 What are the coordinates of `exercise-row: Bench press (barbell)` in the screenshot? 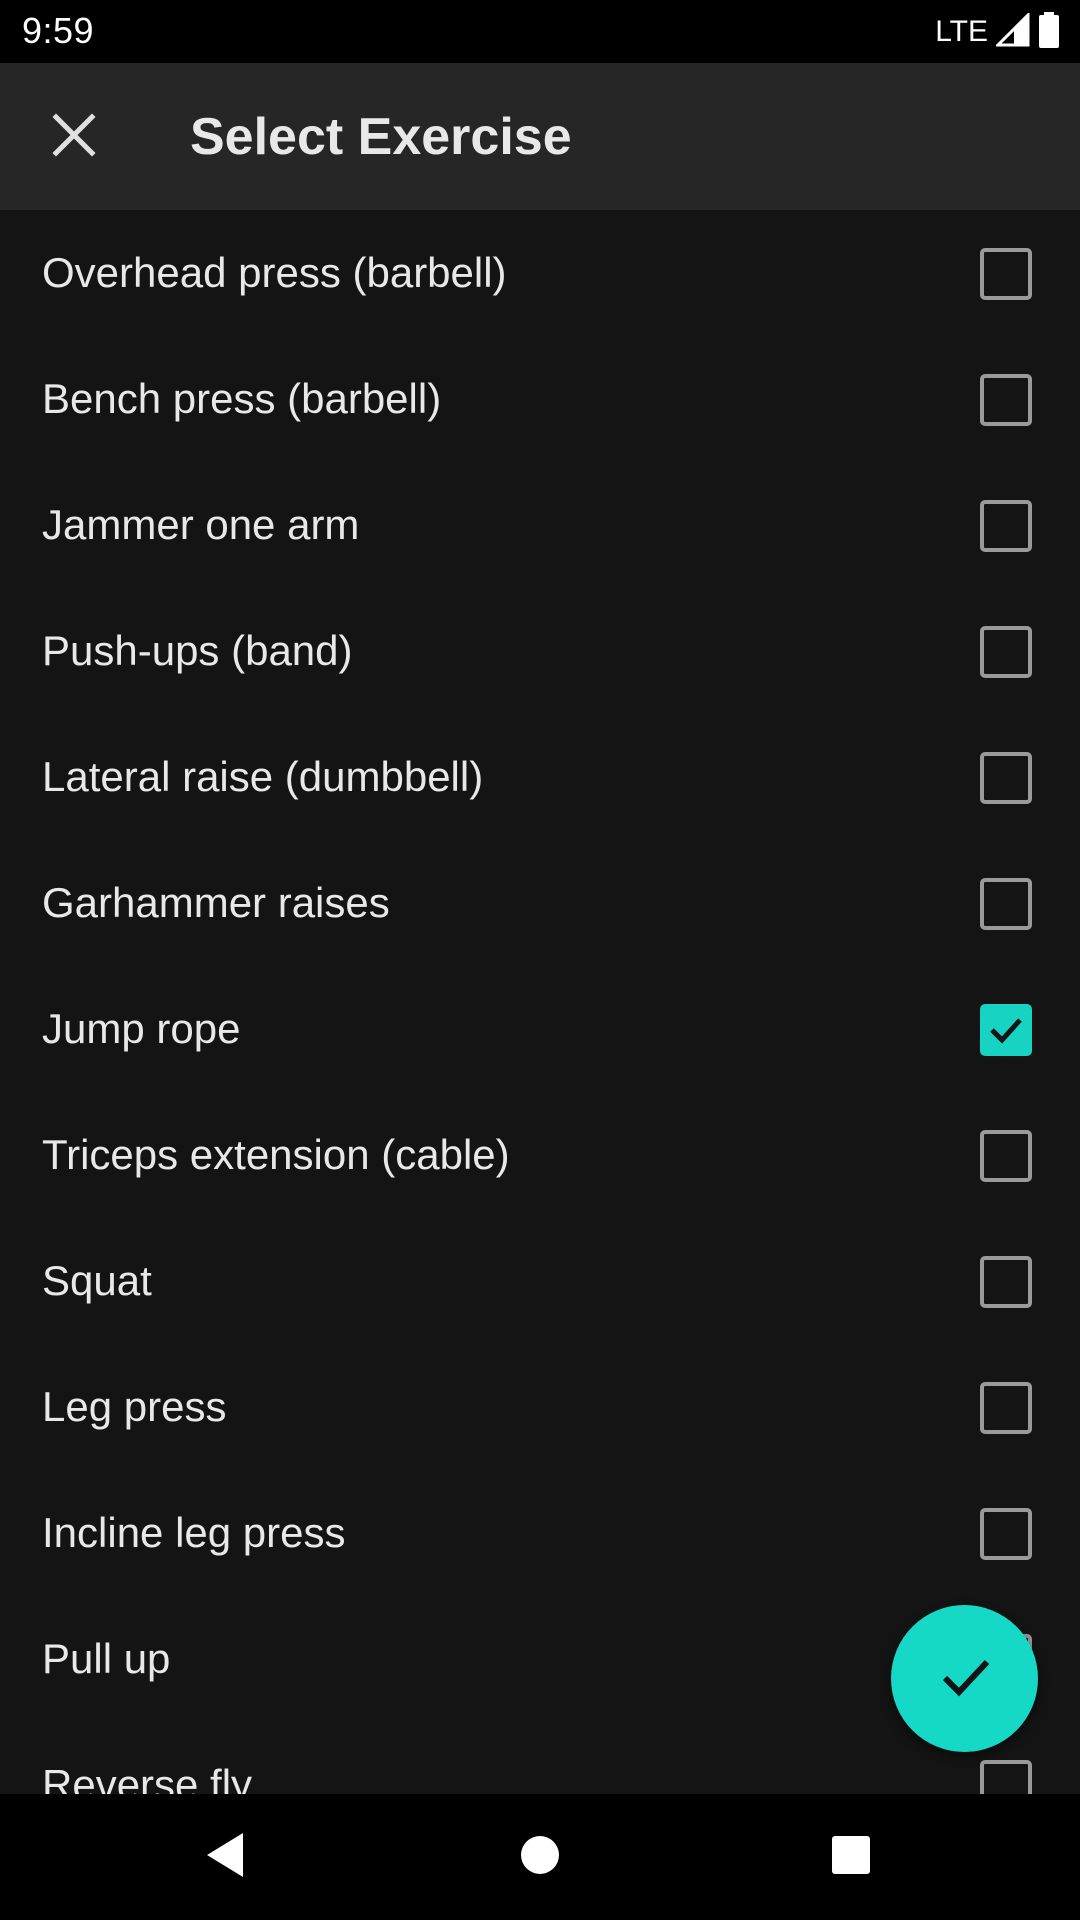 It's located at (540, 399).